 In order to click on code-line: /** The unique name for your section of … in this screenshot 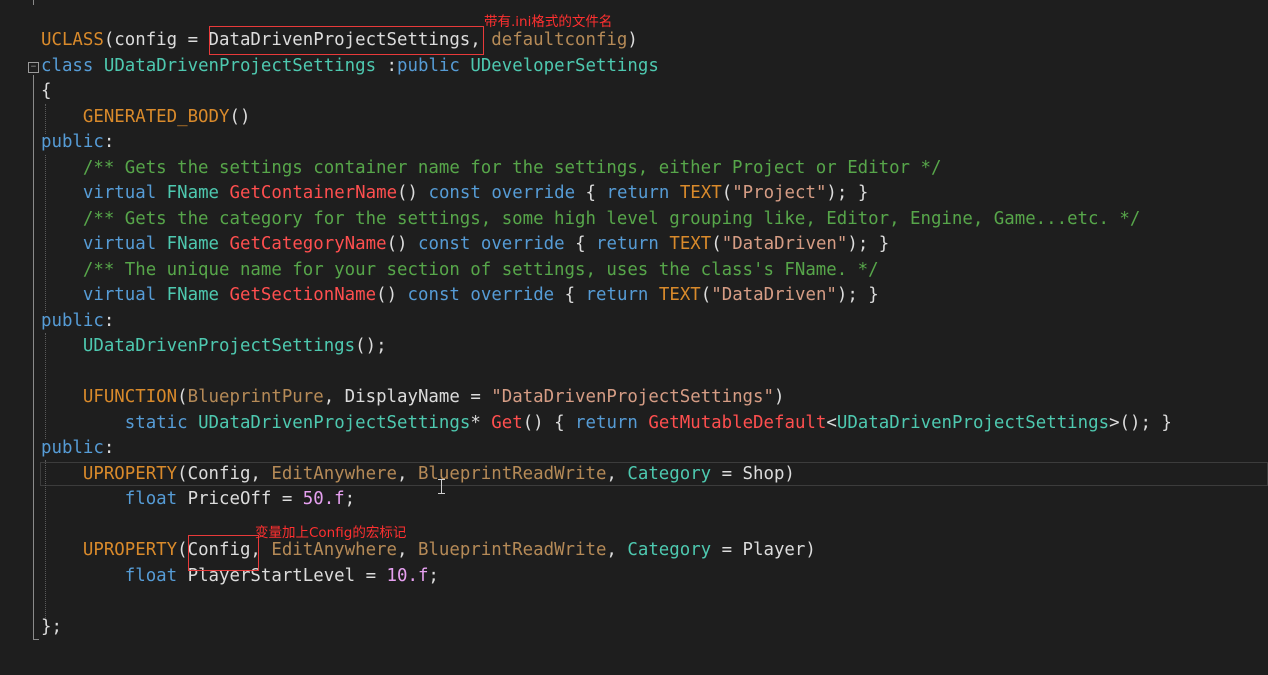, I will do `click(460, 270)`.